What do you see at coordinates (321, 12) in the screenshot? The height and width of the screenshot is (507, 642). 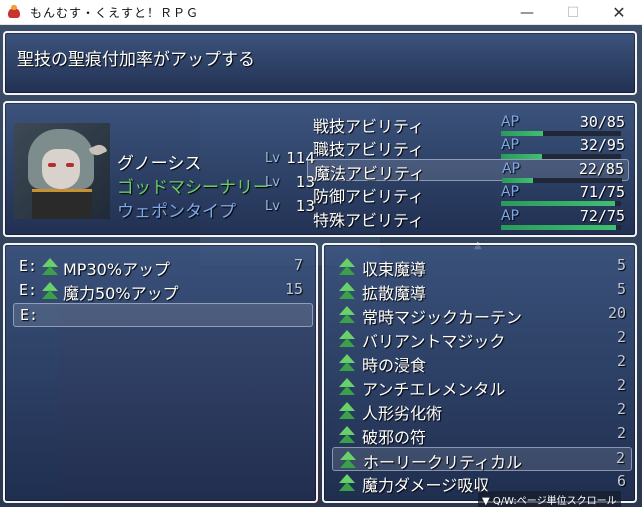 I see `window-titlebar: もんむす・くえすと！ＲＰＧ — ☐ ✕` at bounding box center [321, 12].